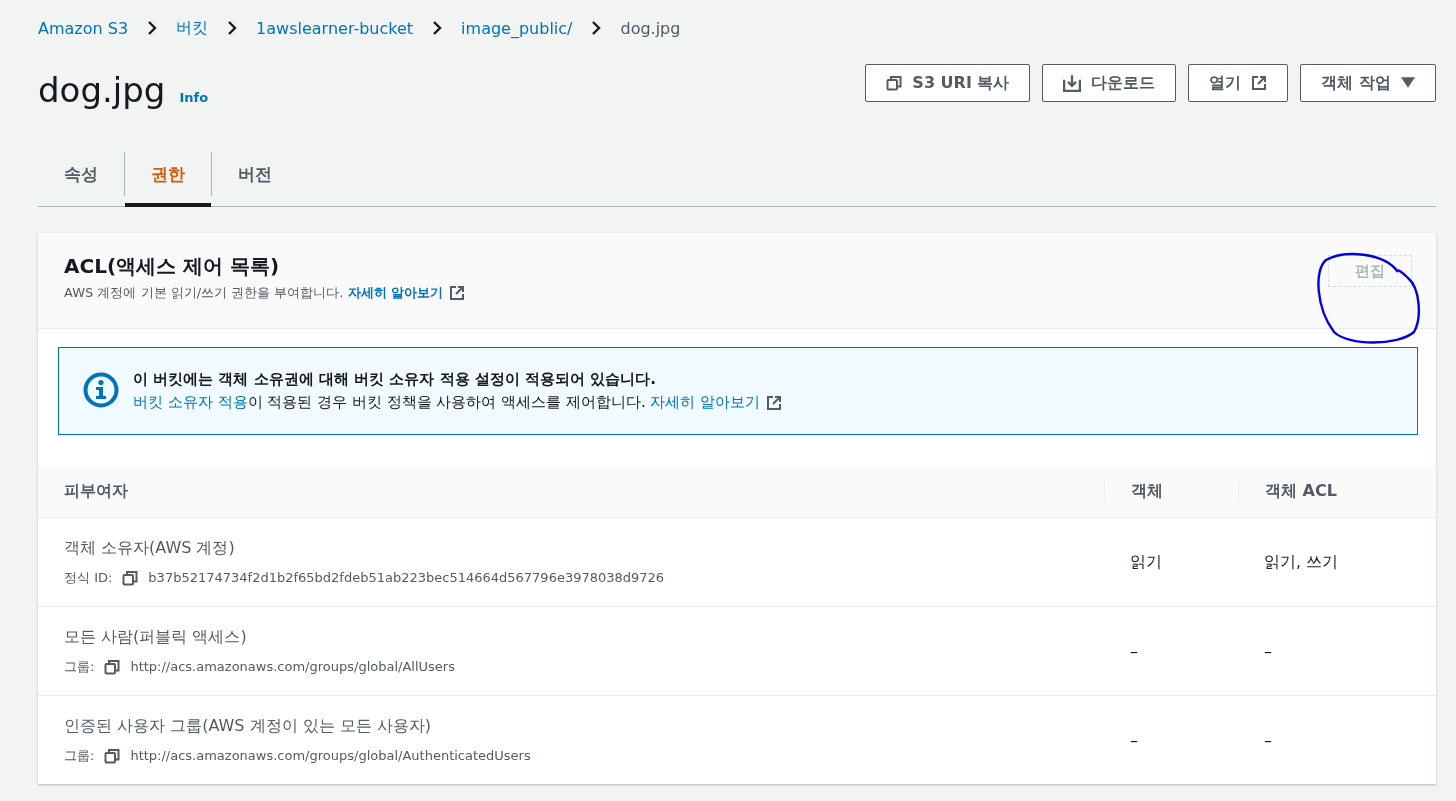 This screenshot has width=1456, height=801. Describe the element at coordinates (81, 176) in the screenshot. I see `tab: 속성` at that location.